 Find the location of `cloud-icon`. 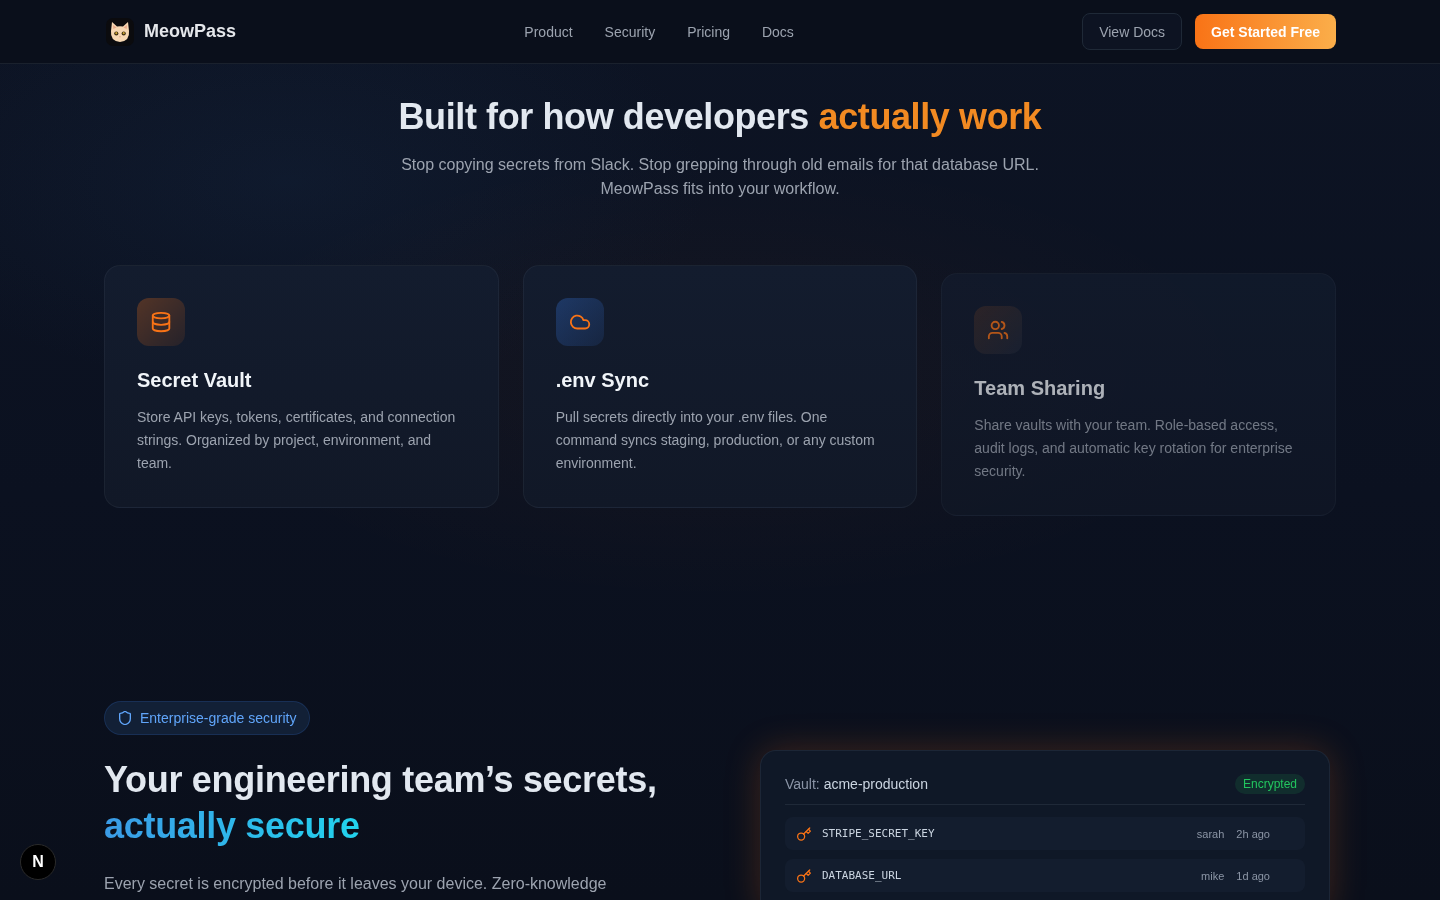

cloud-icon is located at coordinates (579, 322).